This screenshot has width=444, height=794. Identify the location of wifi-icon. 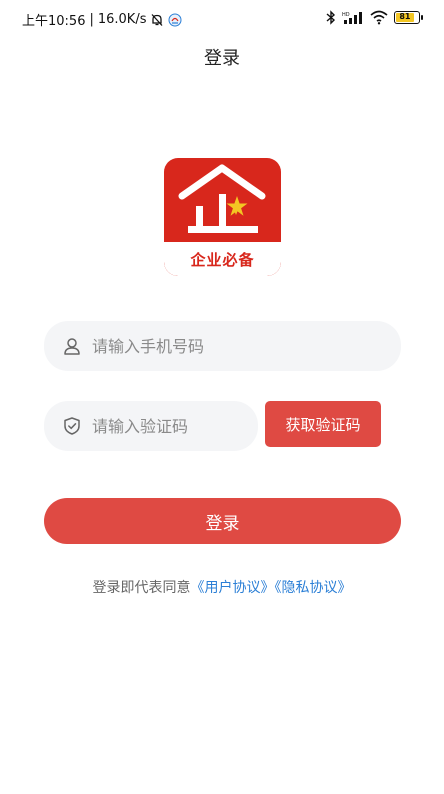
(379, 17).